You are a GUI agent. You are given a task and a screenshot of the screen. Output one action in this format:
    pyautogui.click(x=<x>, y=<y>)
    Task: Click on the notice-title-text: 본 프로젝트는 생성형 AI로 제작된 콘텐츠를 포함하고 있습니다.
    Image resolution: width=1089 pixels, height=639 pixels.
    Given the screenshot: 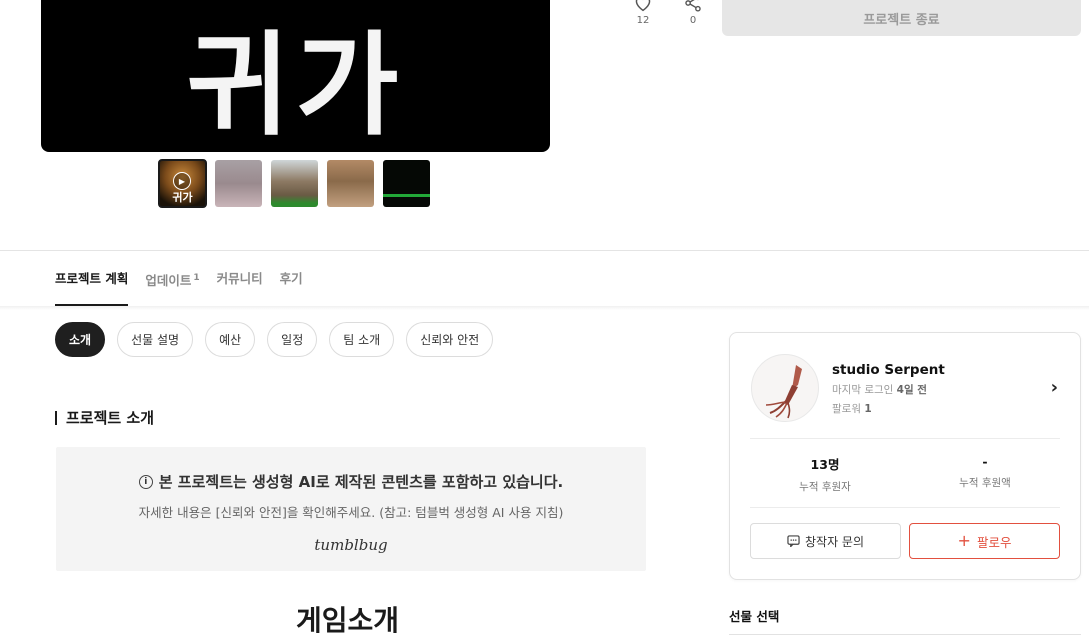 What is the action you would take?
    pyautogui.click(x=361, y=482)
    